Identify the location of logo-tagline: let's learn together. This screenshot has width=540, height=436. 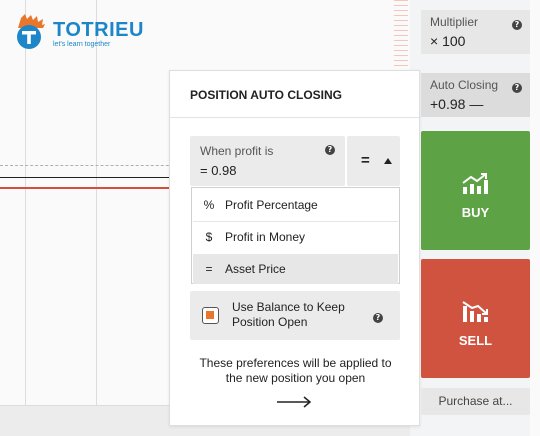
(82, 44).